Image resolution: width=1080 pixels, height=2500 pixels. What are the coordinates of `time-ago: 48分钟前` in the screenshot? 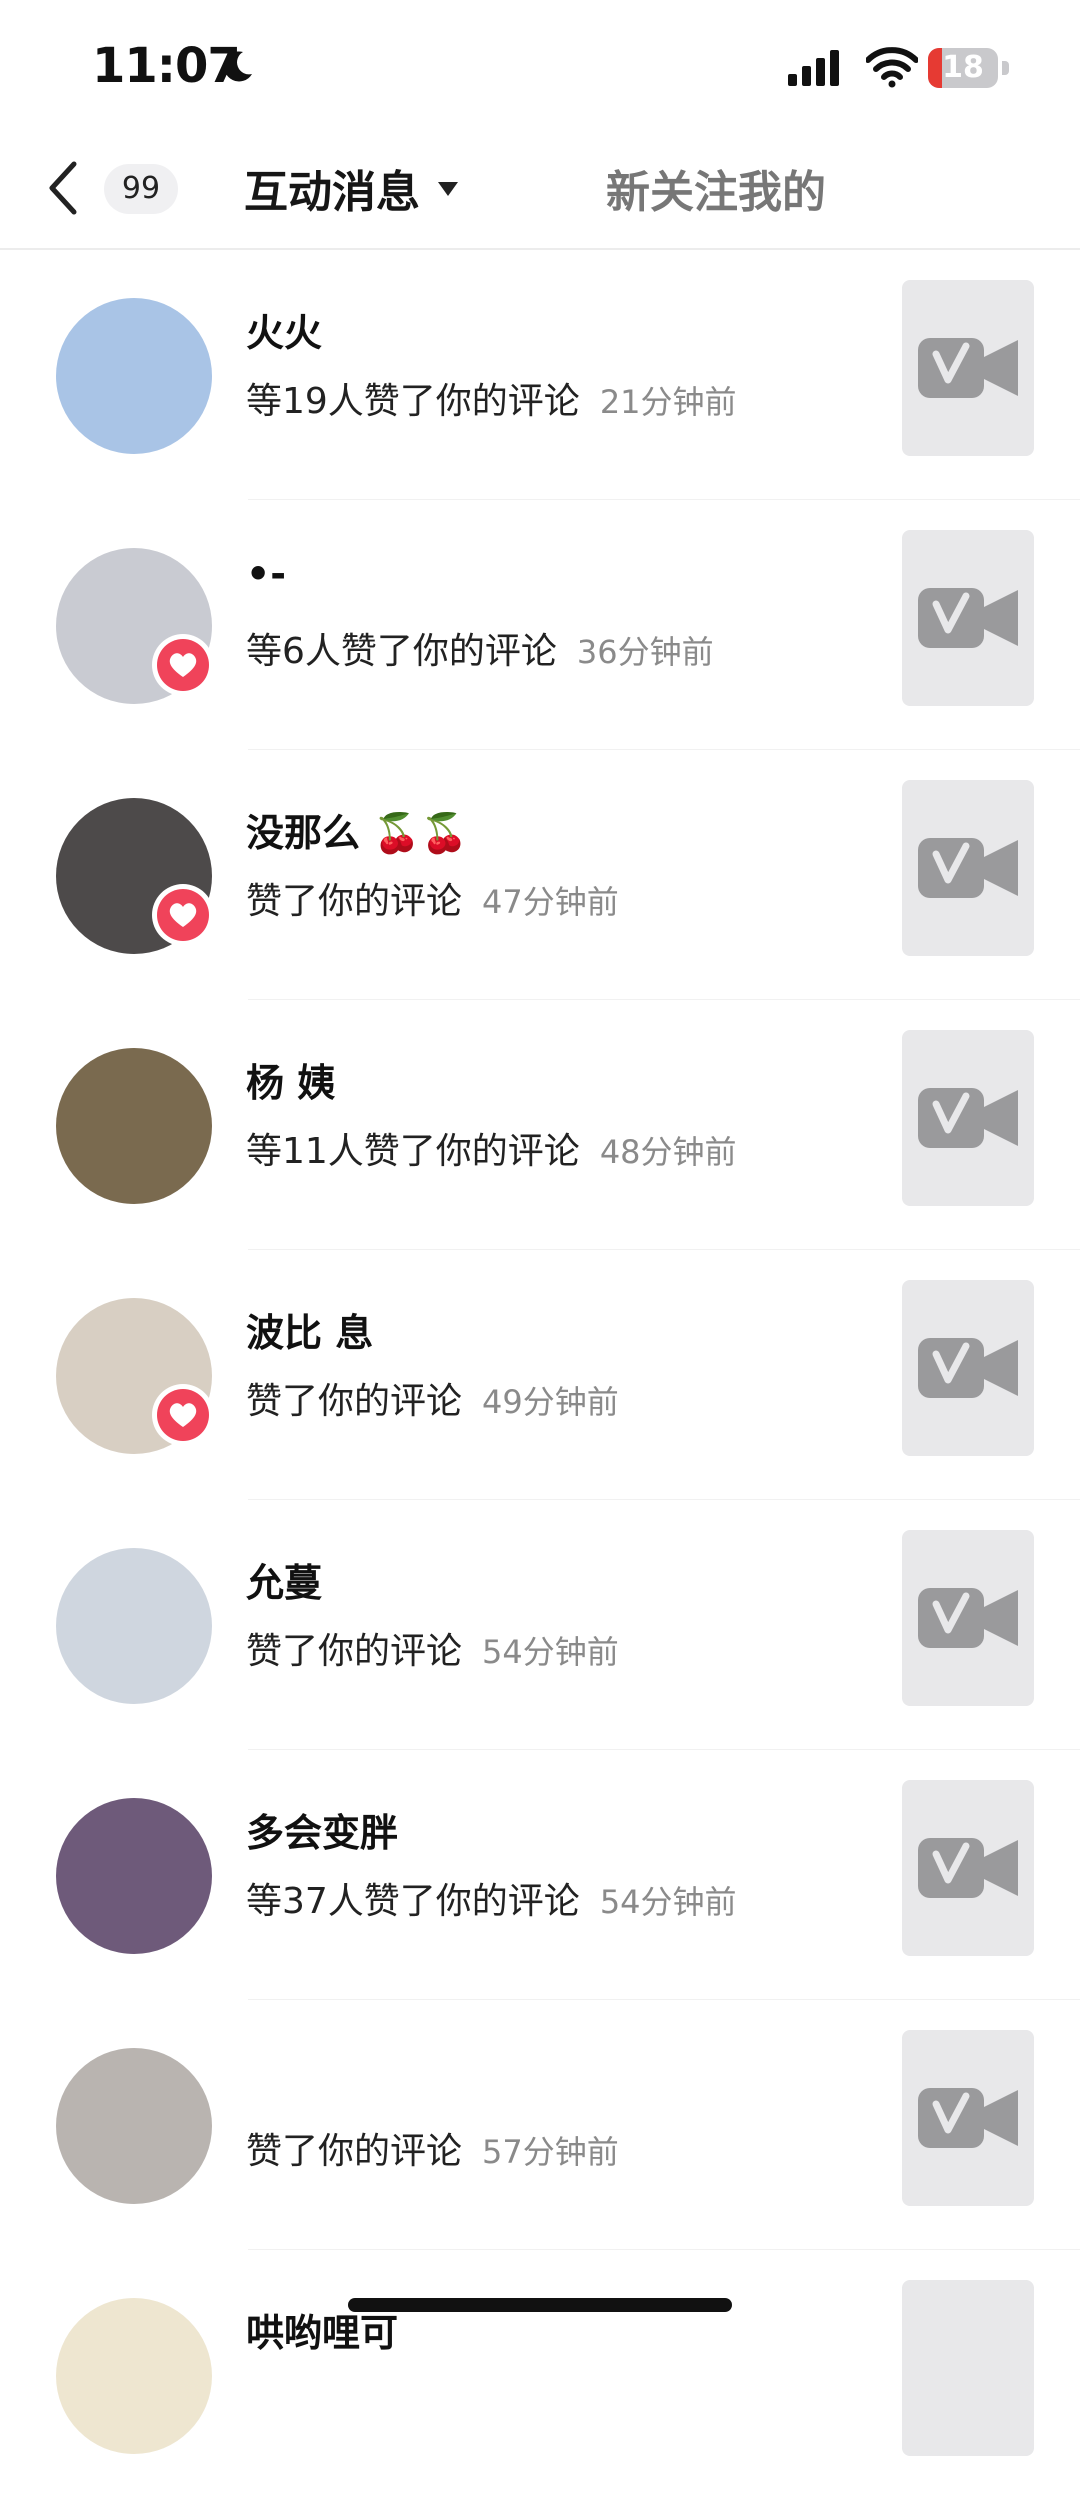 It's located at (668, 1152).